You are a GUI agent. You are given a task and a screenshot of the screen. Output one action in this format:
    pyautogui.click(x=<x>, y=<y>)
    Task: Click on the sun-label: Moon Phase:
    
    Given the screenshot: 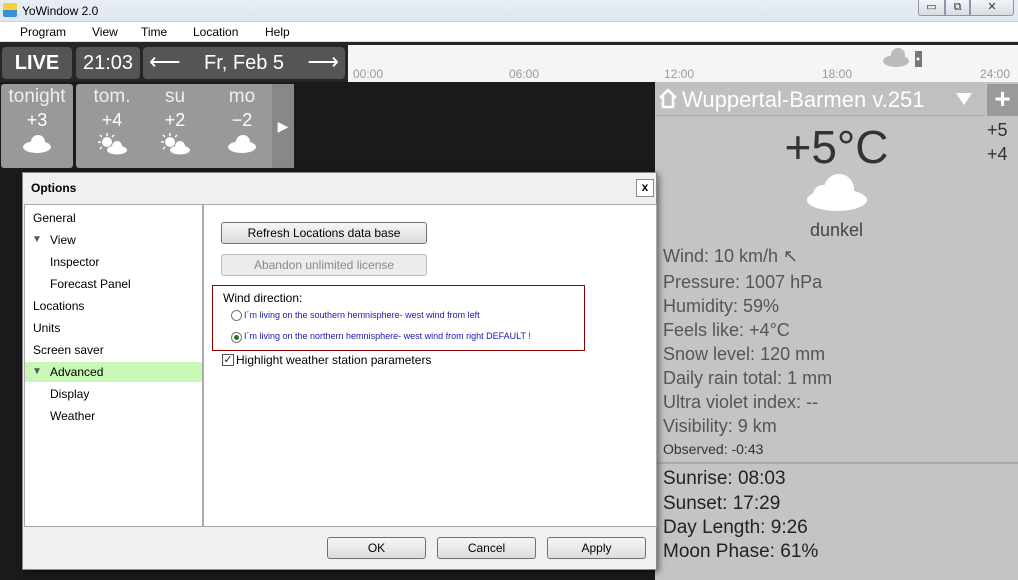 What is the action you would take?
    pyautogui.click(x=719, y=551)
    